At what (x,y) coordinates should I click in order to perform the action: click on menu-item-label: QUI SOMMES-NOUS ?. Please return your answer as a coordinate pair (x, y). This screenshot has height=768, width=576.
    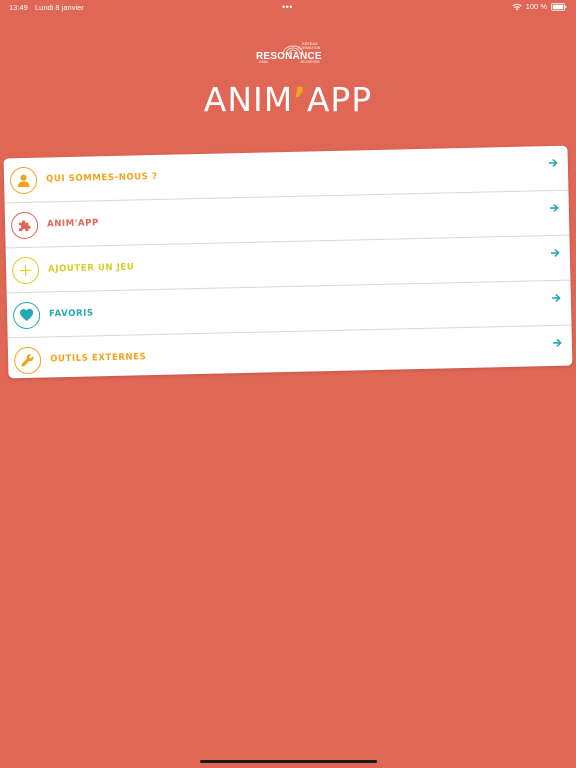
    Looking at the image, I should click on (101, 178).